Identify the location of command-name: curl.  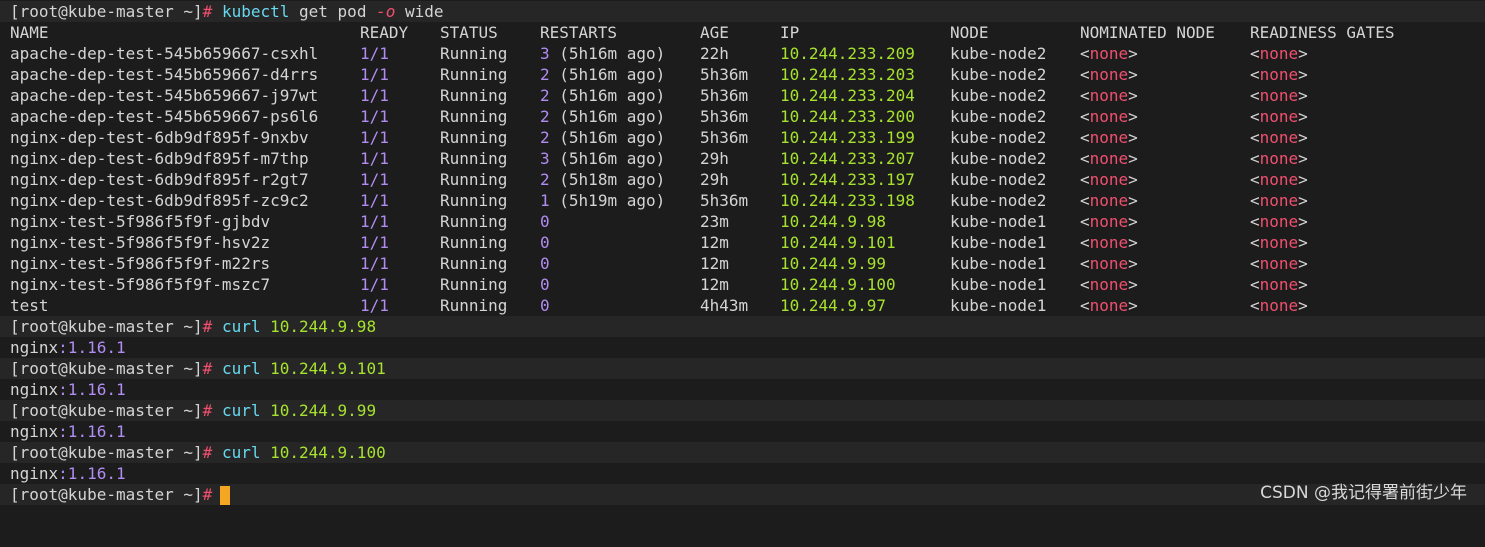
(241, 368).